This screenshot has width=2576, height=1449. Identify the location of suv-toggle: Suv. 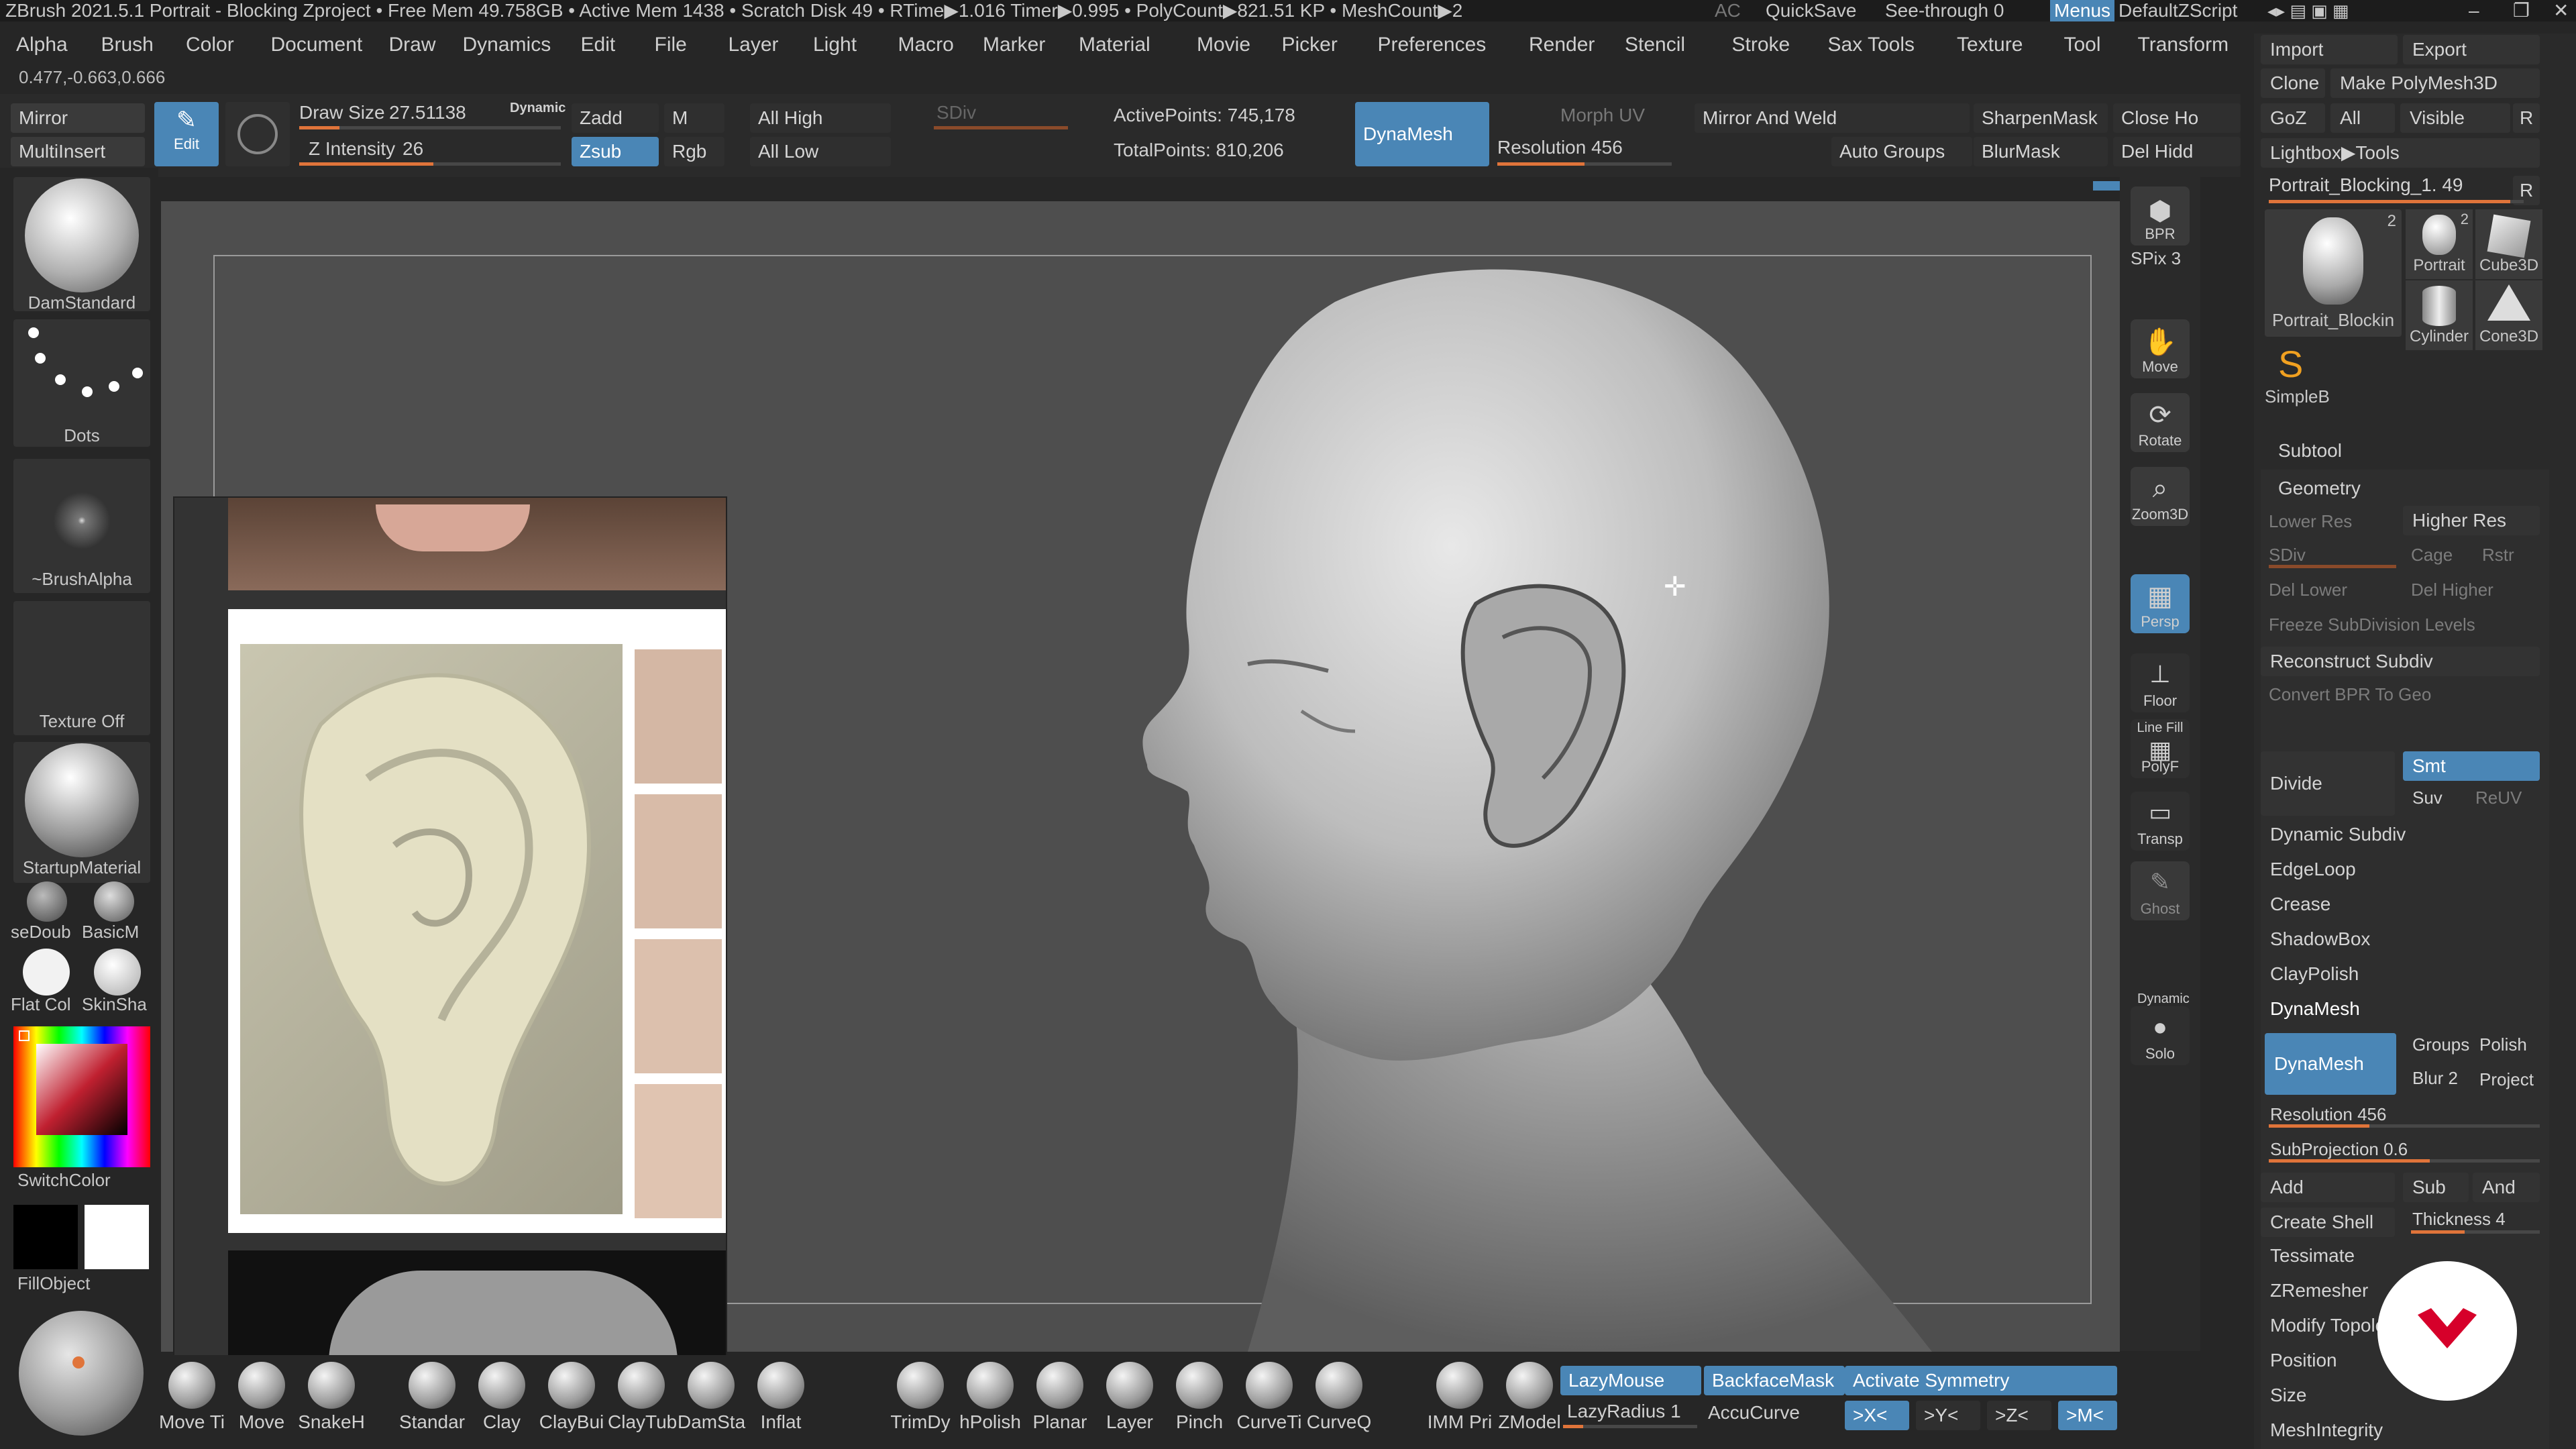
(2427, 798).